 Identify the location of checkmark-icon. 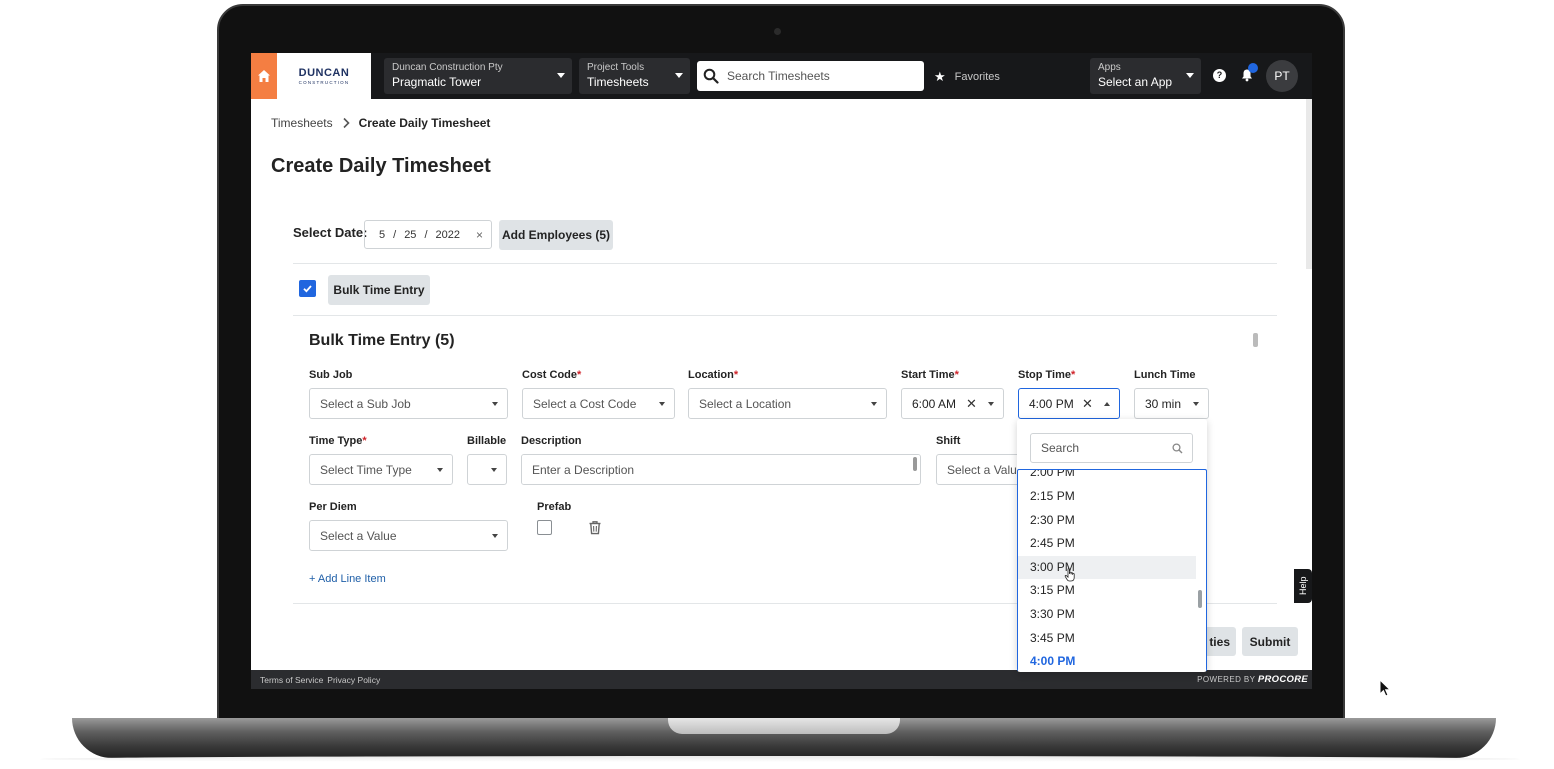
(307, 289).